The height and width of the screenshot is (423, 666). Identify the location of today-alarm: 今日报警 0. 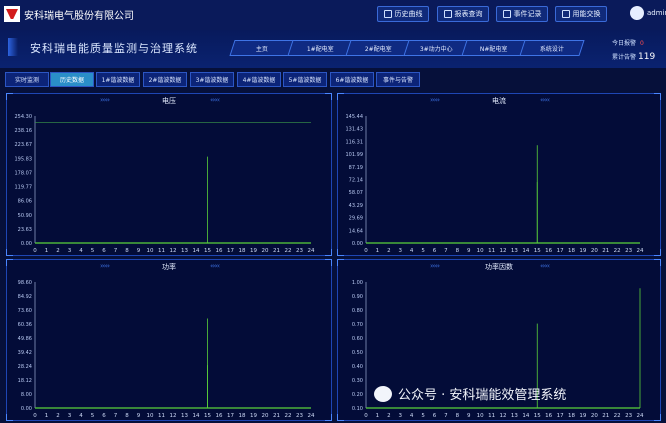
(628, 43).